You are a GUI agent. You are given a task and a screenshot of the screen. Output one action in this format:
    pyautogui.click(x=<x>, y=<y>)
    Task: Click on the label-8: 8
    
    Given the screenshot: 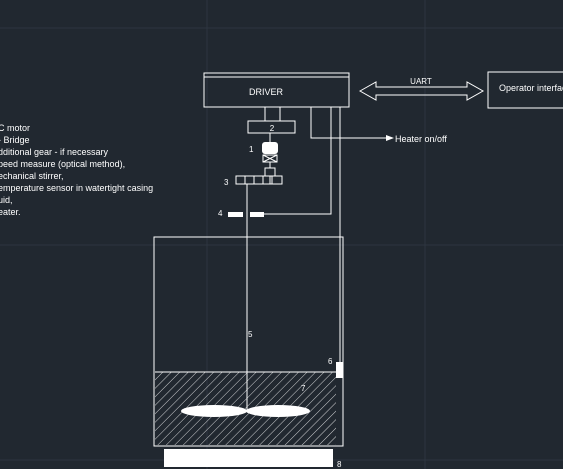 What is the action you would take?
    pyautogui.click(x=339, y=464)
    